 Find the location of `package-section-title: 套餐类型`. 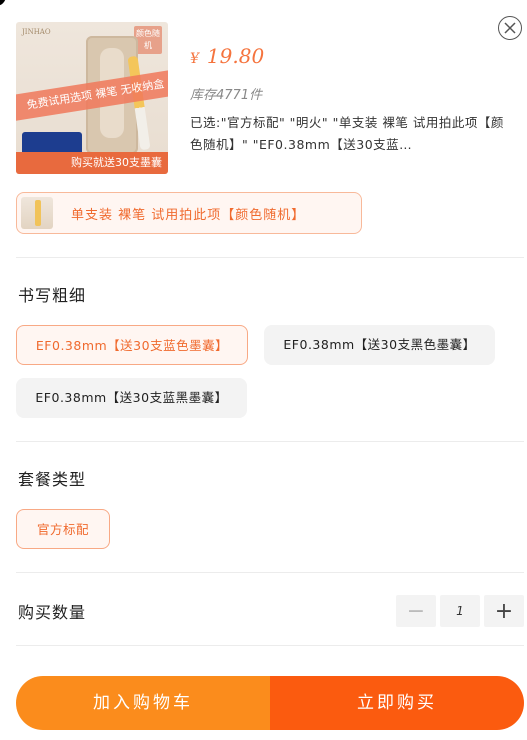

package-section-title: 套餐类型 is located at coordinates (52, 479).